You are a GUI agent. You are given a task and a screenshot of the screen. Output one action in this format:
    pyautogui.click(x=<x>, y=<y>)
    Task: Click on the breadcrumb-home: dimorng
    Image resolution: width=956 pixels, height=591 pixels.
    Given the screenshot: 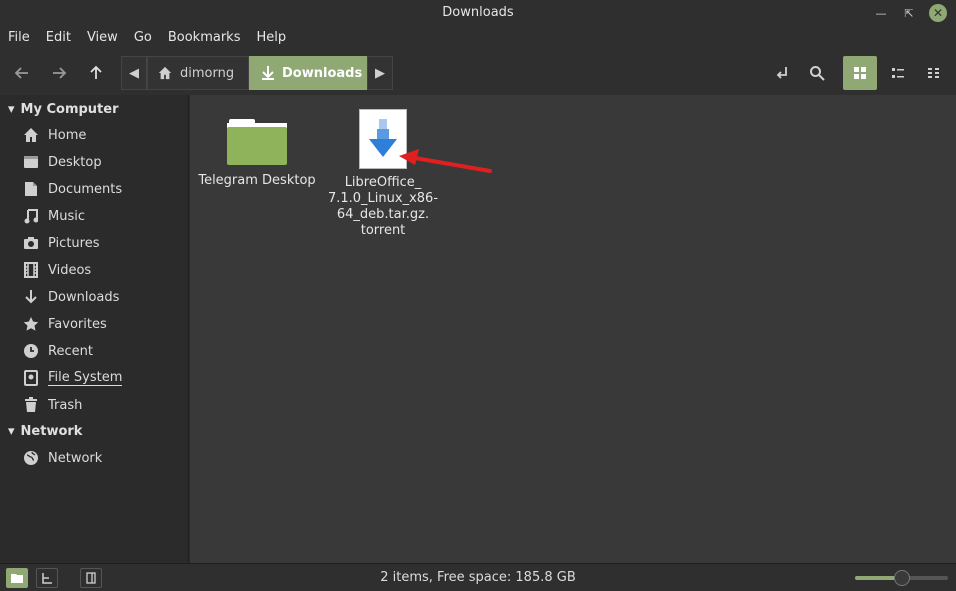 What is the action you would take?
    pyautogui.click(x=198, y=73)
    